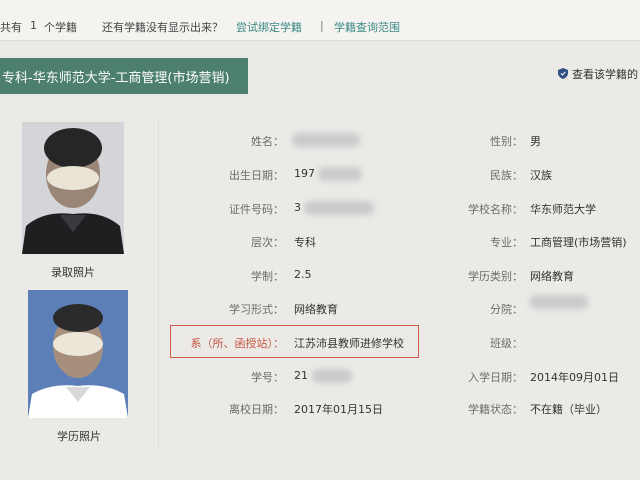 Image resolution: width=640 pixels, height=480 pixels. I want to click on redacted-id-number, so click(339, 208).